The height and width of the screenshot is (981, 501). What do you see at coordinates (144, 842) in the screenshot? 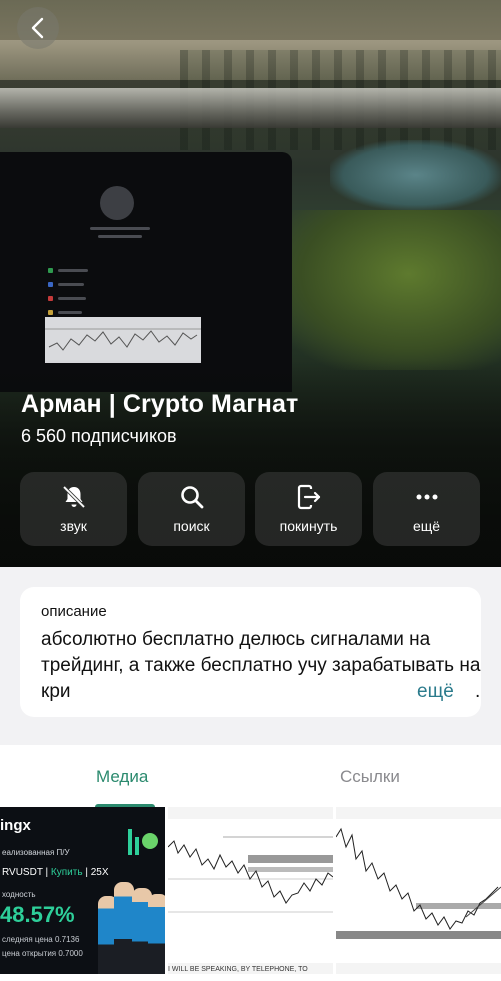
I see `thumb-bars-graphic` at bounding box center [144, 842].